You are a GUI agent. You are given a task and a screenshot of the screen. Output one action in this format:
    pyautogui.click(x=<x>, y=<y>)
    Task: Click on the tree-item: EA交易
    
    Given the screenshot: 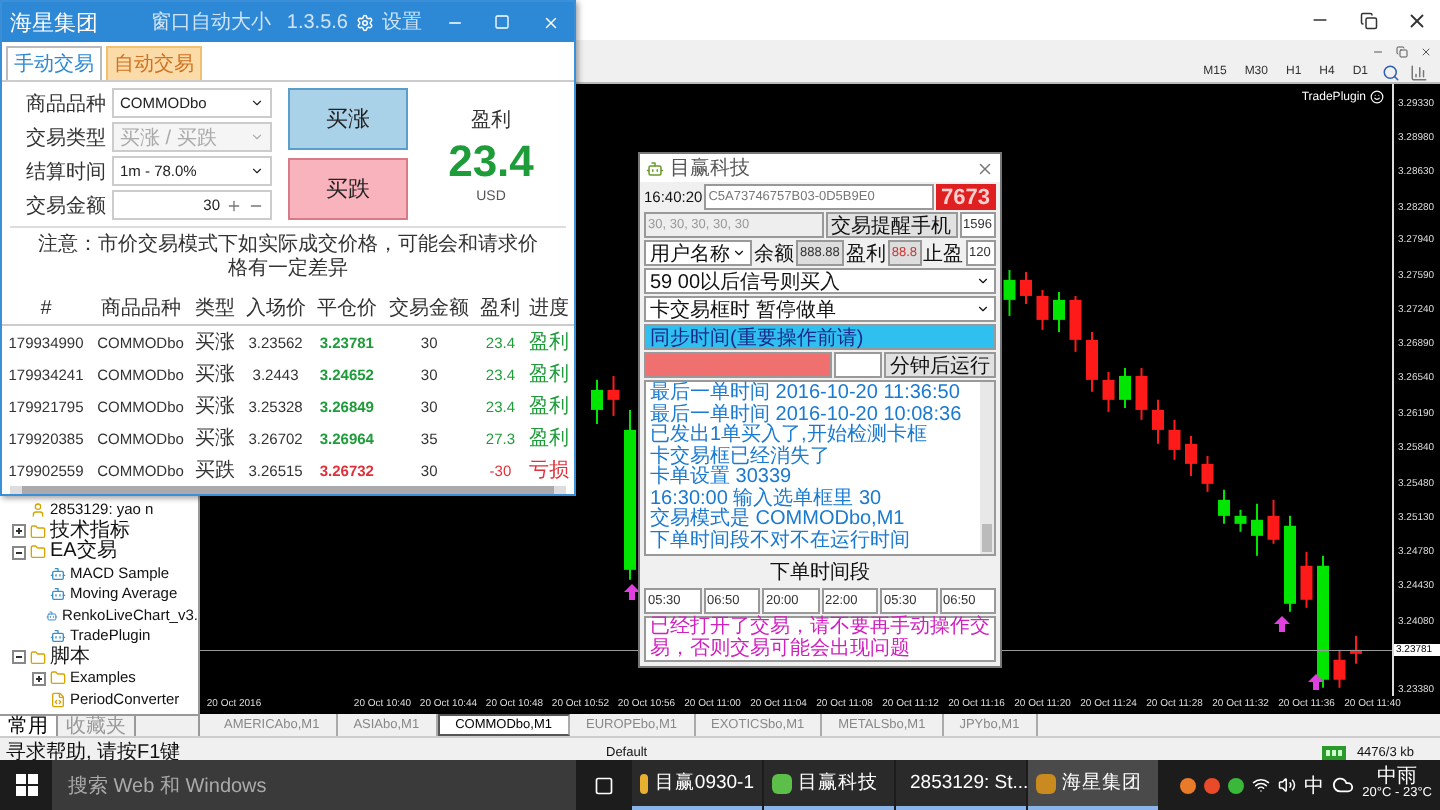 What is the action you would take?
    pyautogui.click(x=83, y=552)
    